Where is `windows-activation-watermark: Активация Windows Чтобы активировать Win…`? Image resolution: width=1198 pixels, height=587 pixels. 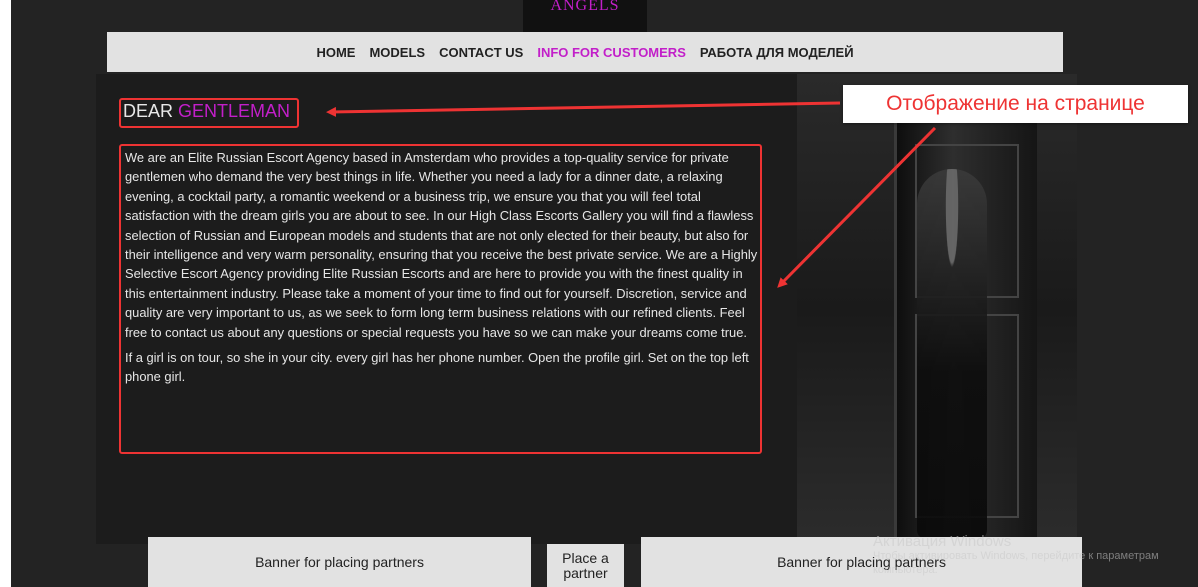
windows-activation-watermark: Активация Windows Чтобы активировать Win… is located at coordinates (1016, 555).